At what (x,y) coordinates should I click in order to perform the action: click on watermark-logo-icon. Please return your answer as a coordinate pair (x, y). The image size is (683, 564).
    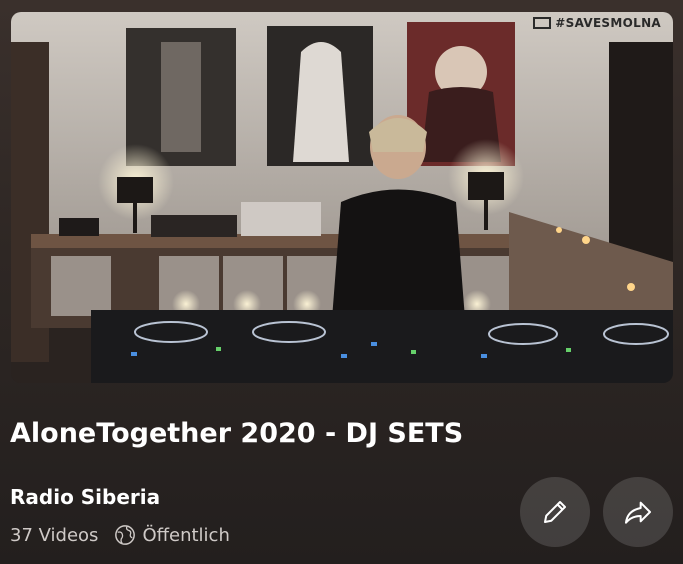
    Looking at the image, I should click on (542, 23).